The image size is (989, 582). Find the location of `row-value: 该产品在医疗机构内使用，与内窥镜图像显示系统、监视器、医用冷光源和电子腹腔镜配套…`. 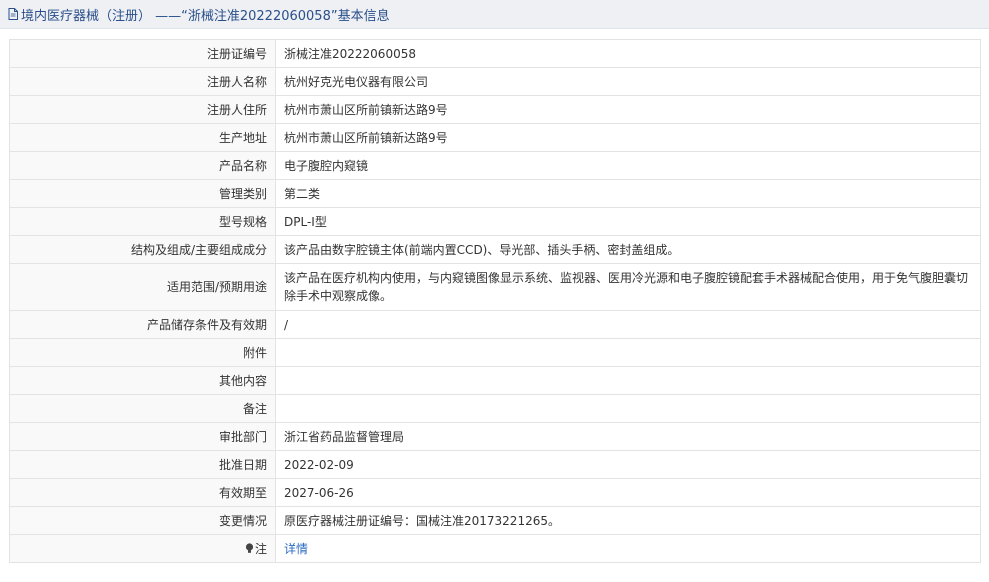

row-value: 该产品在医疗机构内使用，与内窥镜图像显示系统、监视器、医用冷光源和电子腹腔镜配套… is located at coordinates (628, 287).